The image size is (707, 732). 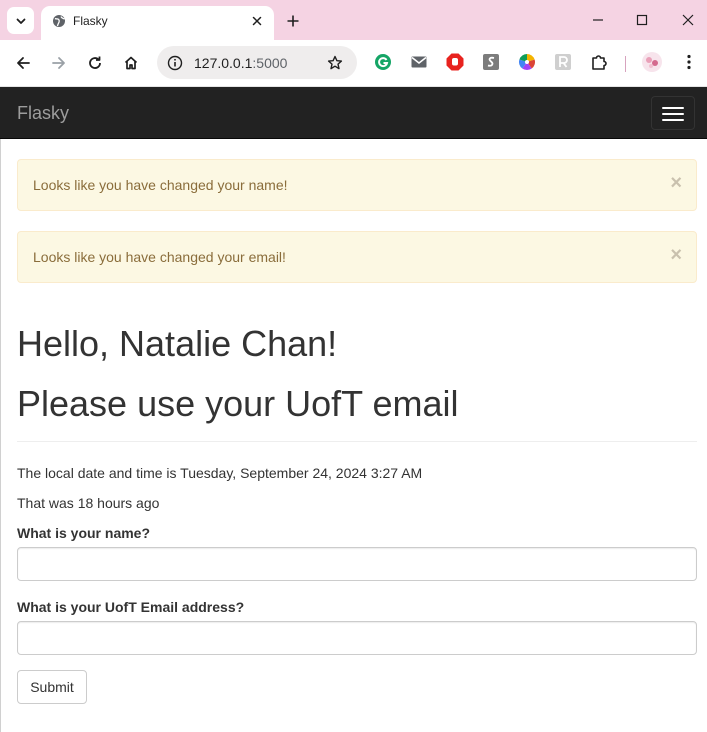 I want to click on minimize-icon, so click(x=598, y=20).